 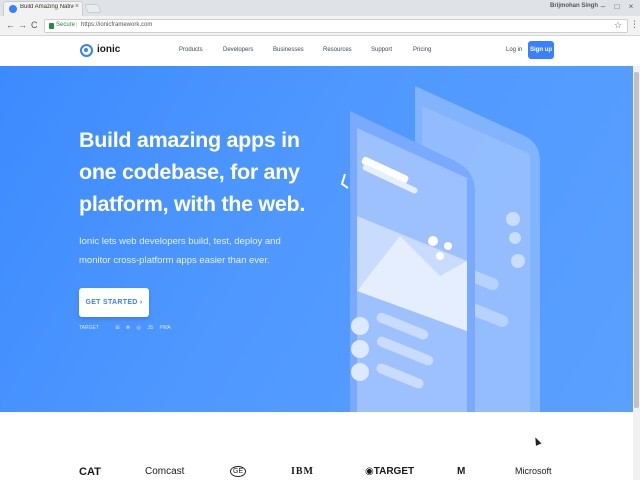 I want to click on cat-logo: CAT, so click(x=90, y=472).